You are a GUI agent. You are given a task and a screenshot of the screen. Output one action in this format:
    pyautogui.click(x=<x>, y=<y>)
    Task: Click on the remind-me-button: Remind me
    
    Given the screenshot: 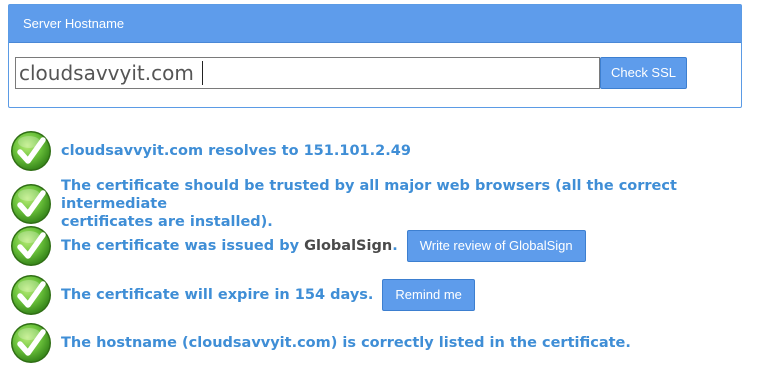 What is the action you would take?
    pyautogui.click(x=428, y=295)
    